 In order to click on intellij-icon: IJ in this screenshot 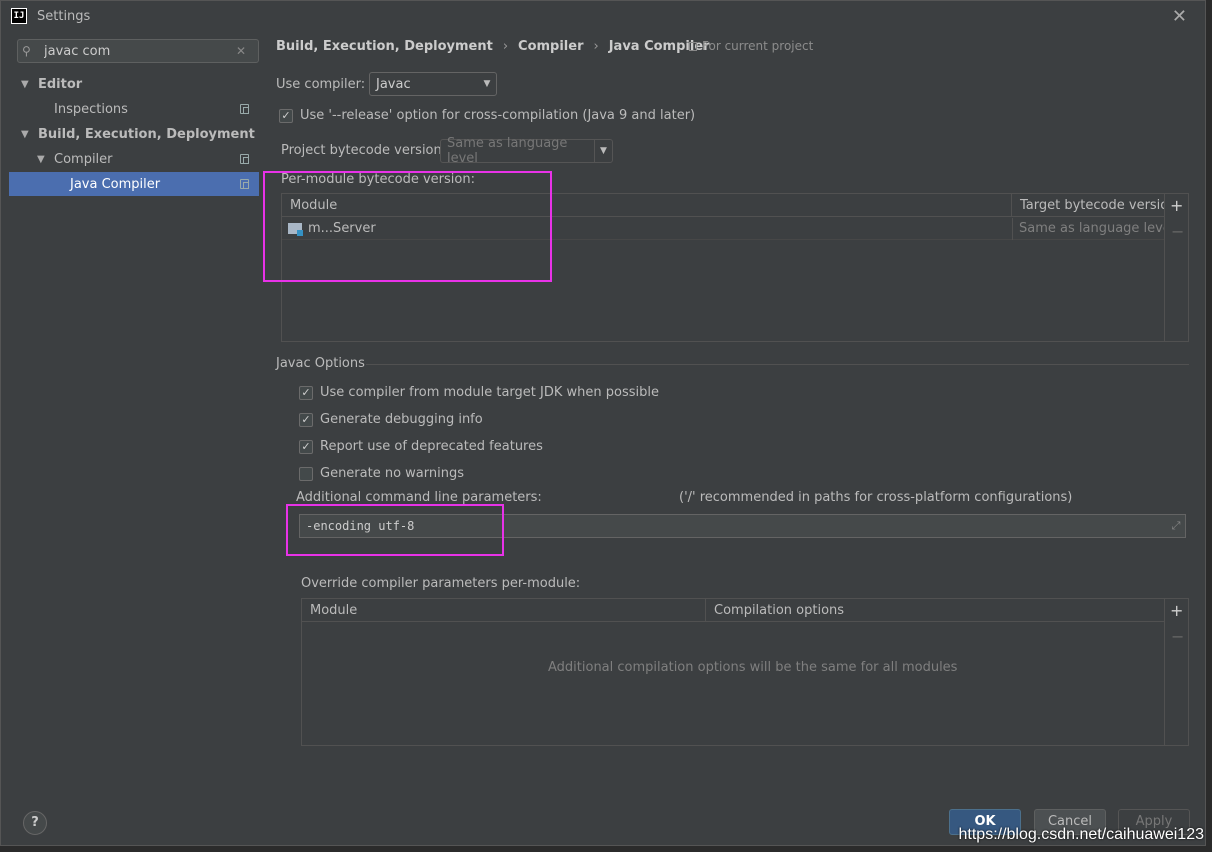, I will do `click(19, 16)`.